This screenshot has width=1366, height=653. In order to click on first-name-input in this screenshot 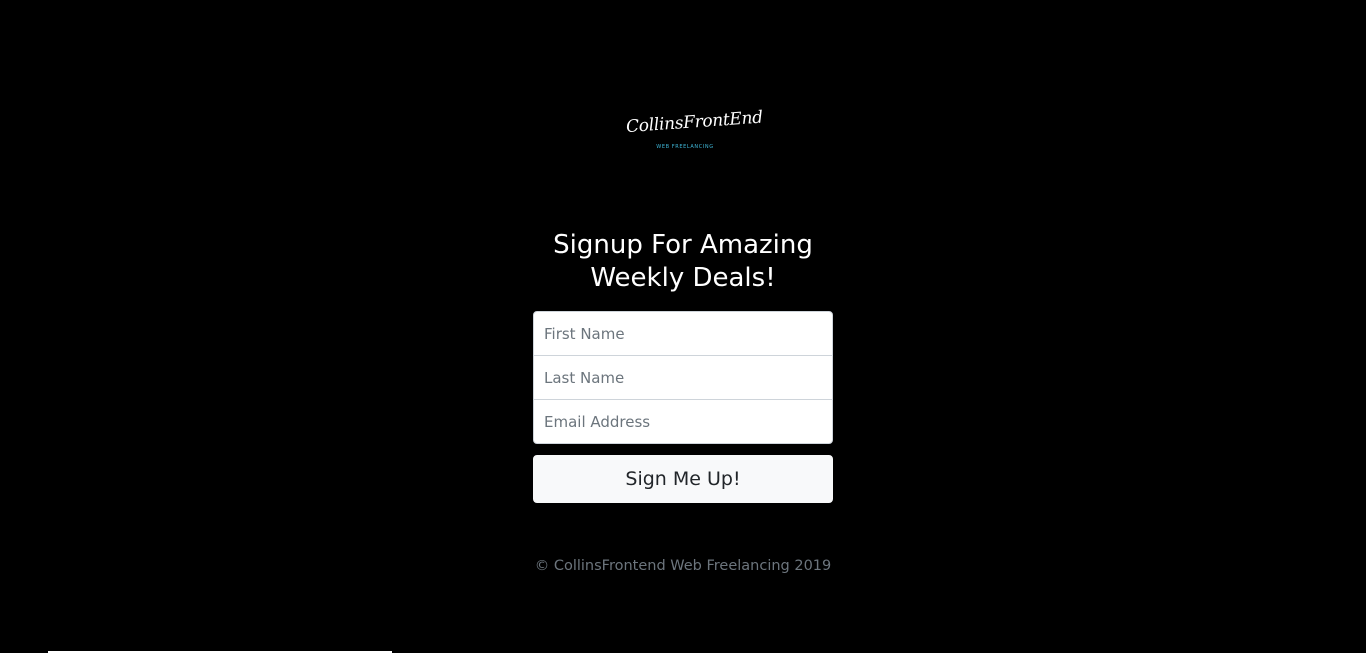, I will do `click(683, 333)`.